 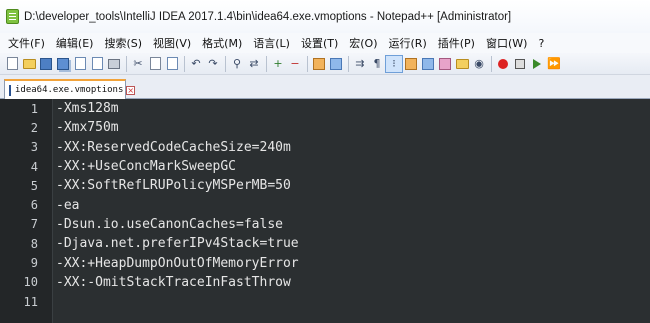 What do you see at coordinates (34, 166) in the screenshot?
I see `line-number: 4` at bounding box center [34, 166].